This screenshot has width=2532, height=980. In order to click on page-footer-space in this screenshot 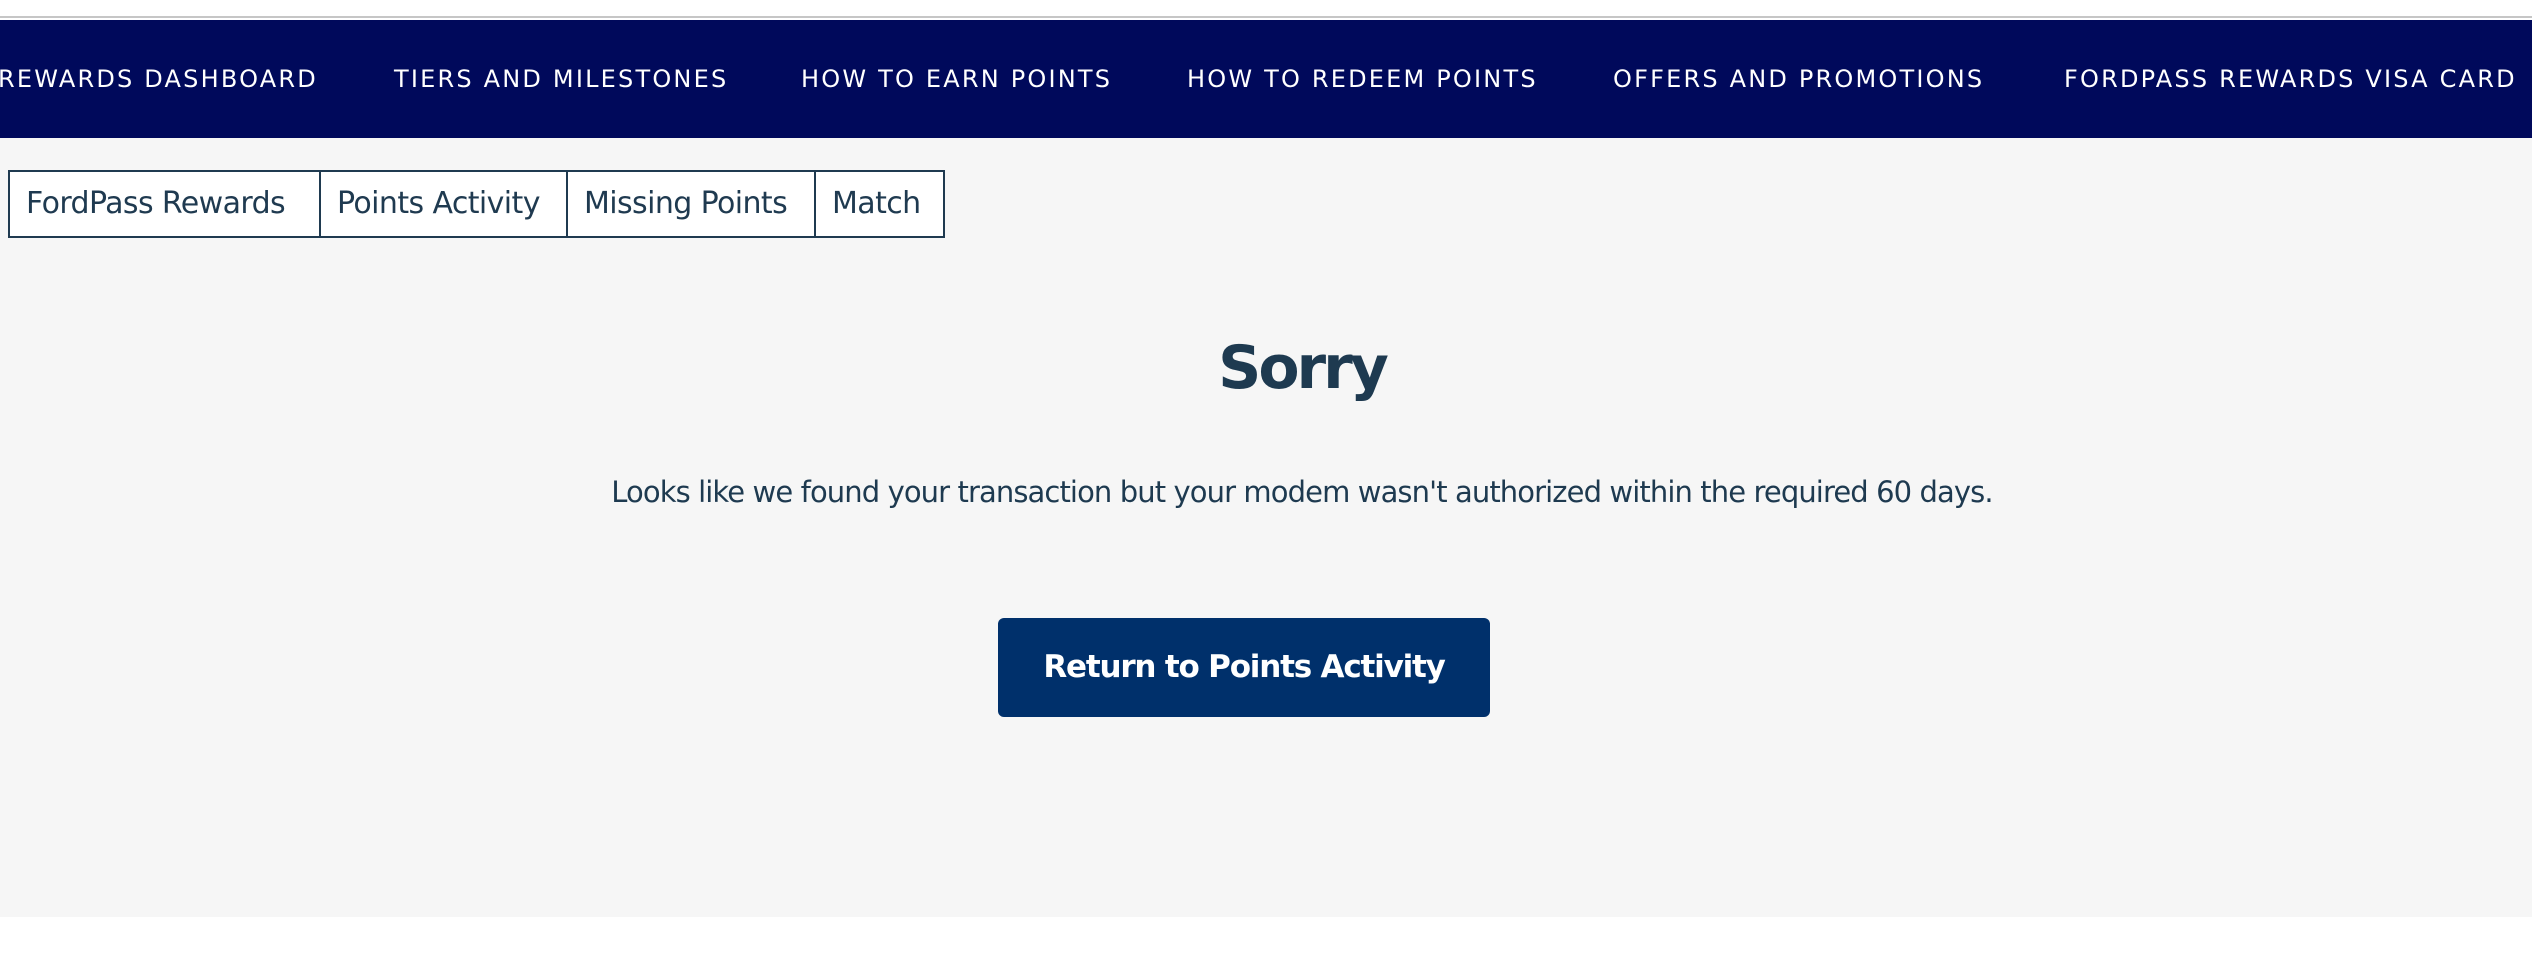, I will do `click(1266, 948)`.